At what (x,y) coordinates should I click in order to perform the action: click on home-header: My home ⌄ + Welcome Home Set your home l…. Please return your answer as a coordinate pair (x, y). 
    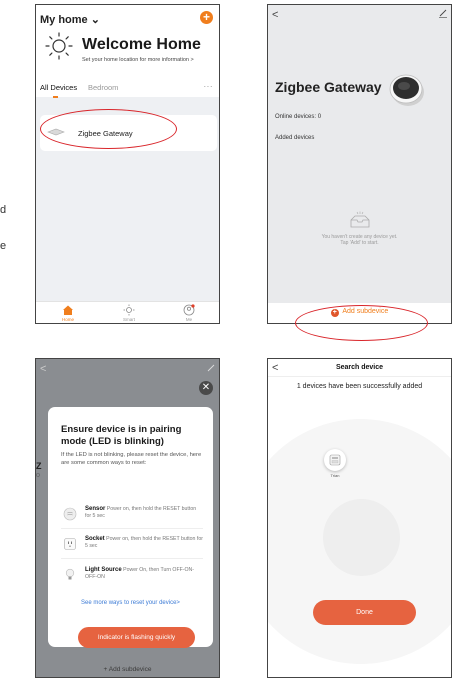
    Looking at the image, I should click on (127, 52).